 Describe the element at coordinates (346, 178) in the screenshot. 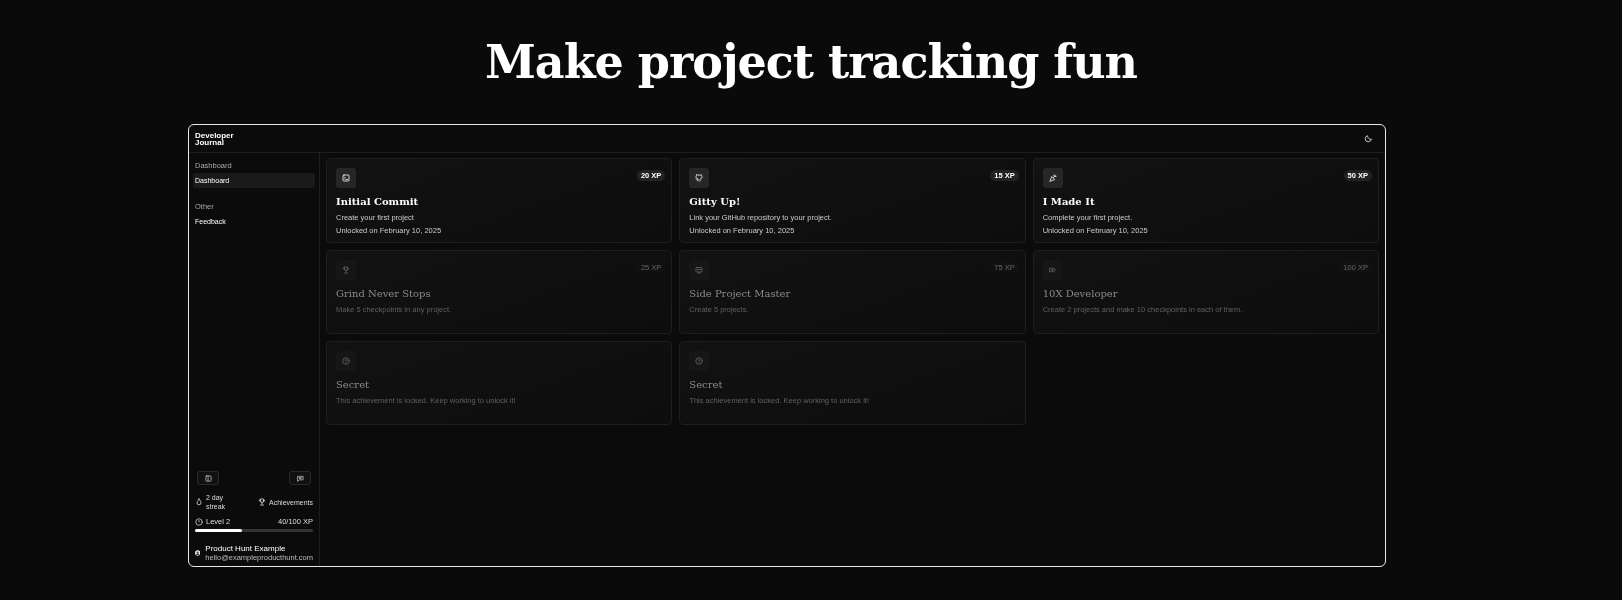

I see `terminal-icon` at that location.